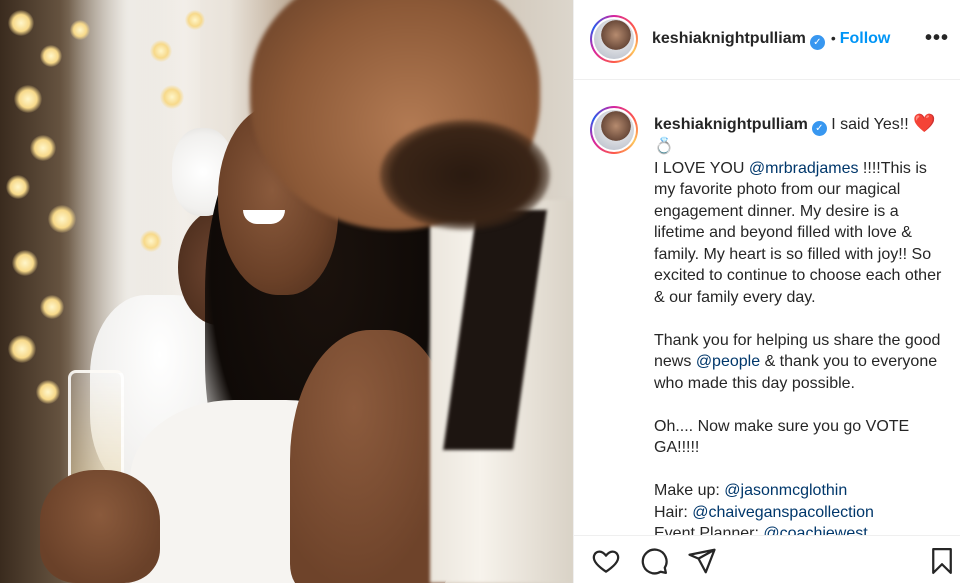 The width and height of the screenshot is (960, 583). I want to click on mention-link: @coachjewest, so click(815, 530).